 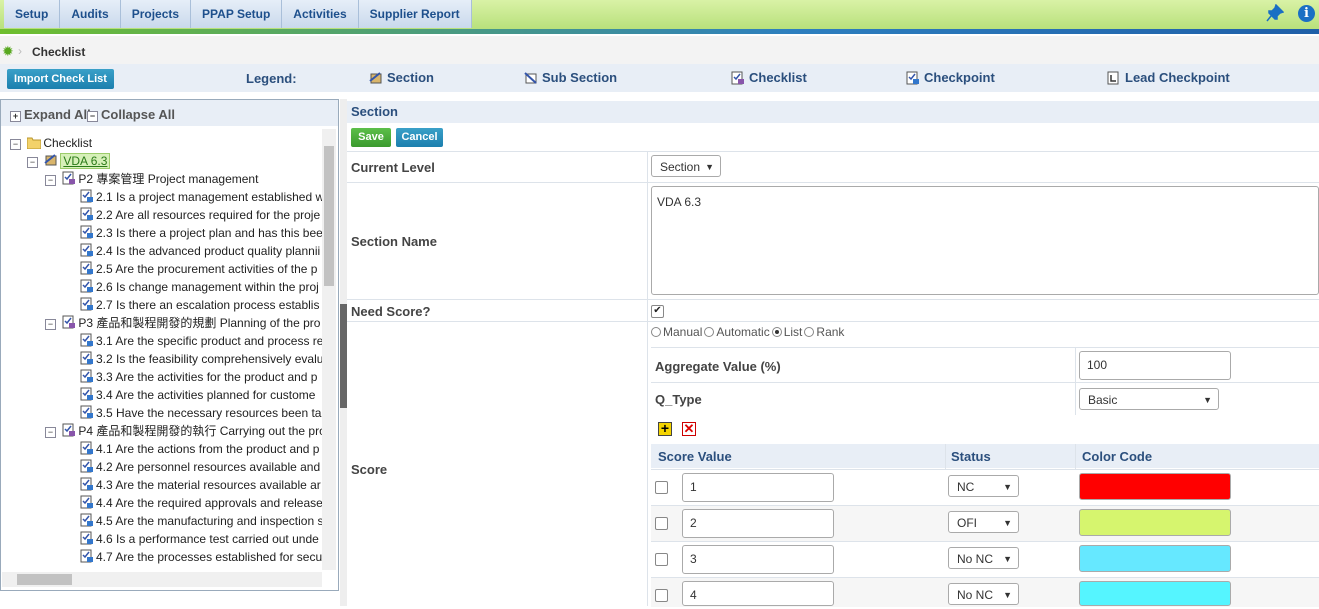 I want to click on score-mode-radios: Manual Automatic List Rank, so click(x=748, y=332).